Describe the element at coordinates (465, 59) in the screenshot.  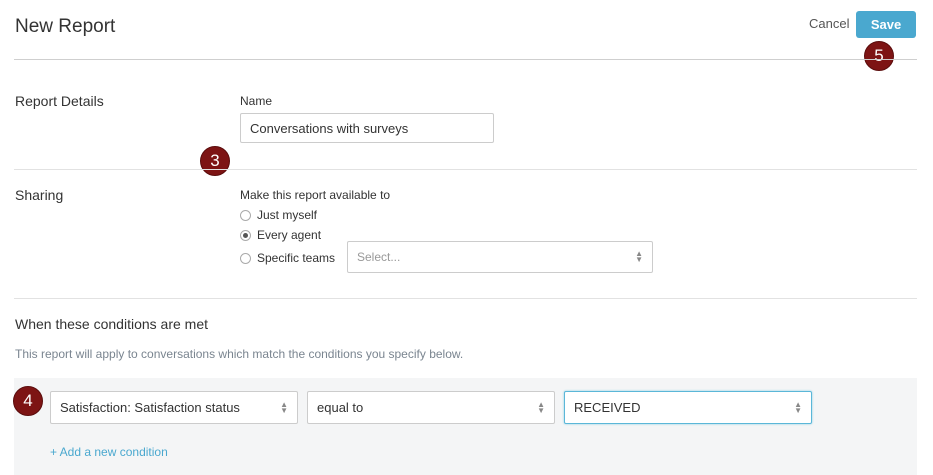
I see `header-divider` at that location.